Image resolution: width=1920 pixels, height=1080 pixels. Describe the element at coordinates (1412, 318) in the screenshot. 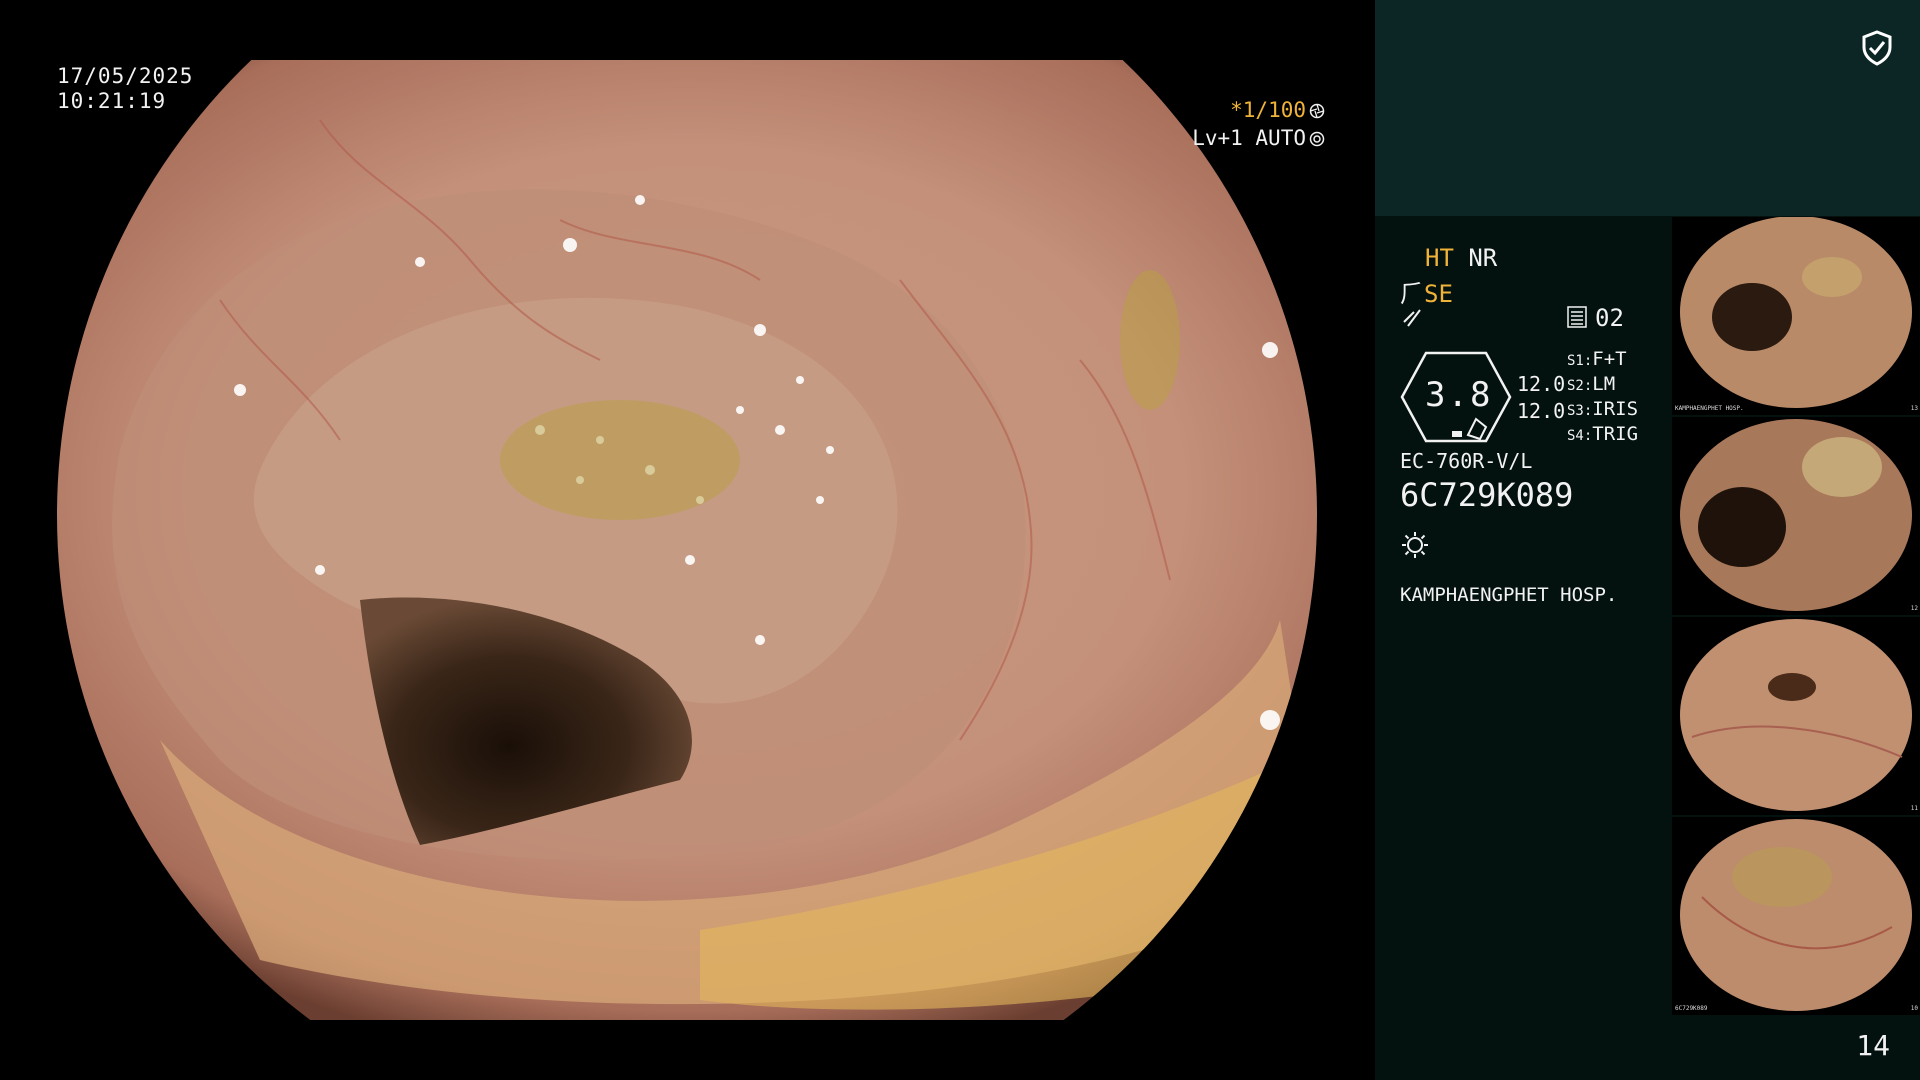

I see `pen-icon` at that location.